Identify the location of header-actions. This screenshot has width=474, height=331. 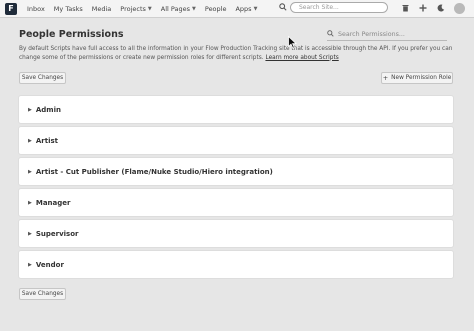
(430, 8).